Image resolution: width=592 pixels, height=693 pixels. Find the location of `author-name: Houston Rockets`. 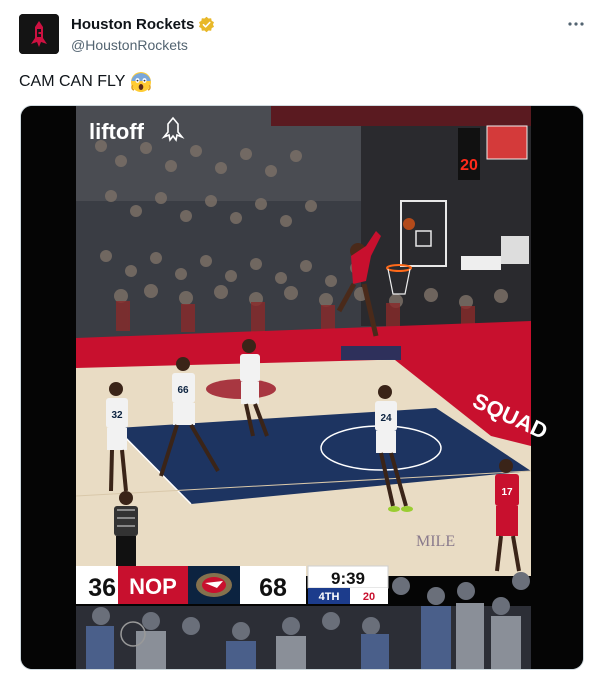

author-name: Houston Rockets is located at coordinates (143, 24).